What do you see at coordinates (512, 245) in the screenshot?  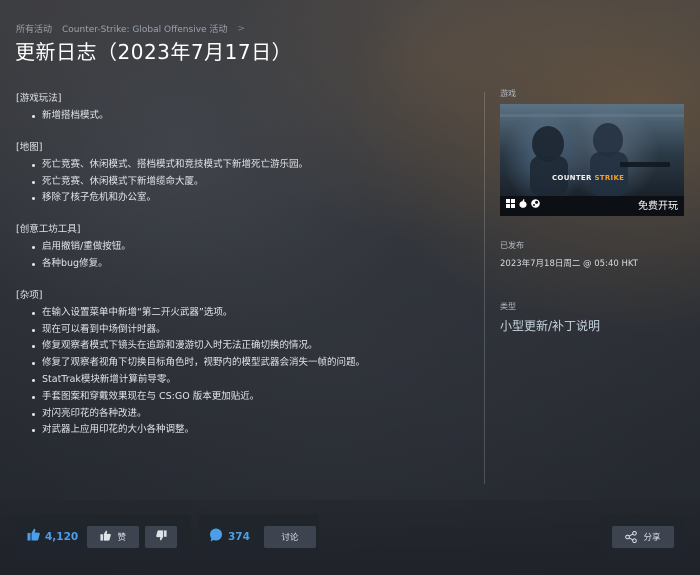 I see `published-label: 已发布` at bounding box center [512, 245].